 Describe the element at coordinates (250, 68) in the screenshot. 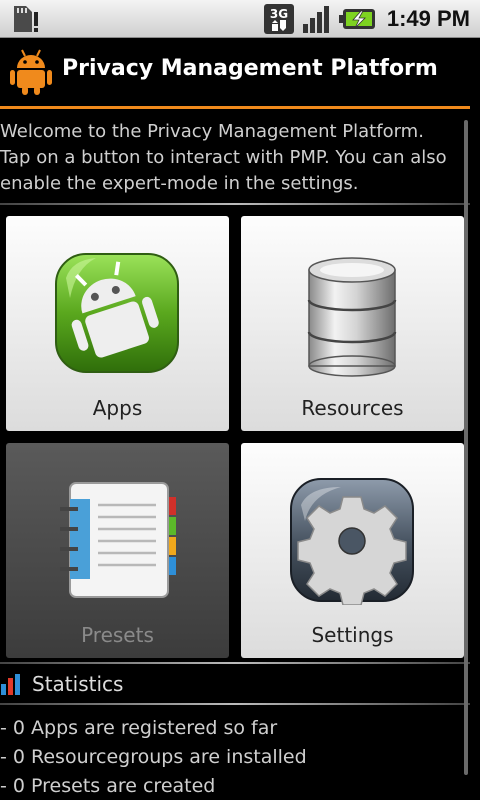

I see `page-title: Privacy Management Platform` at that location.